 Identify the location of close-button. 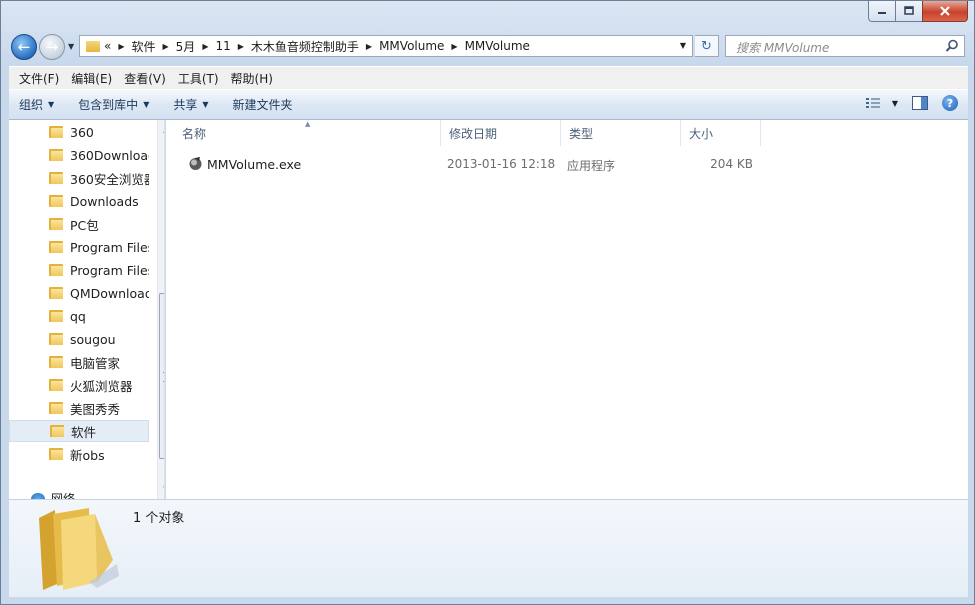
(945, 11).